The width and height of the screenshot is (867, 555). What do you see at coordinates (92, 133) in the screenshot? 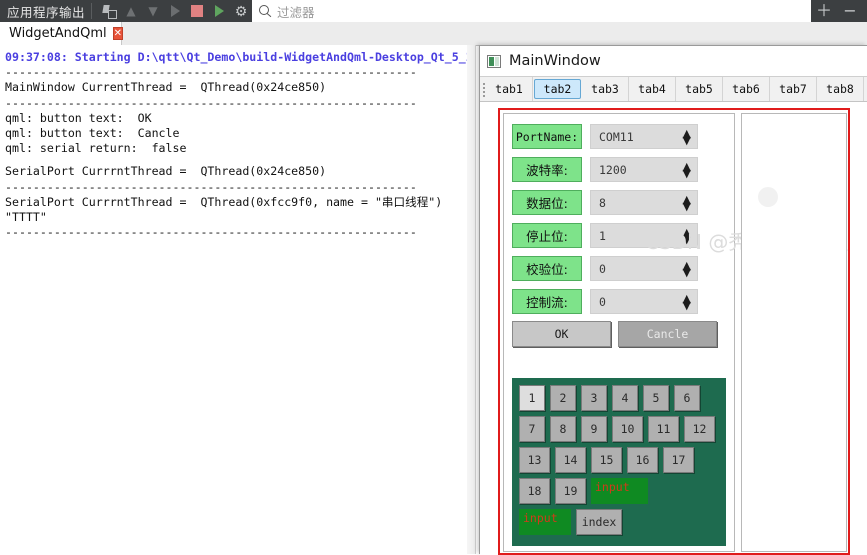
I see `console-line: qml: button text: Cancle` at bounding box center [92, 133].